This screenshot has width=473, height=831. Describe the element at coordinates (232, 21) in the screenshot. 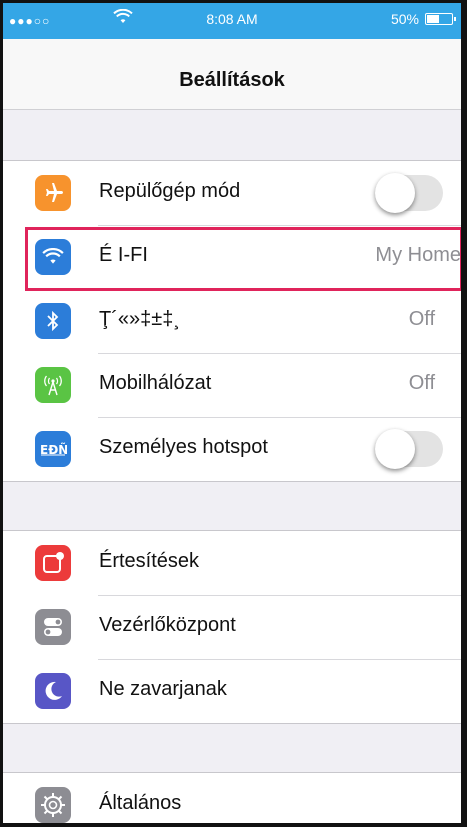

I see `status-bar: ●●●○○ 8:08 AM 50%` at that location.